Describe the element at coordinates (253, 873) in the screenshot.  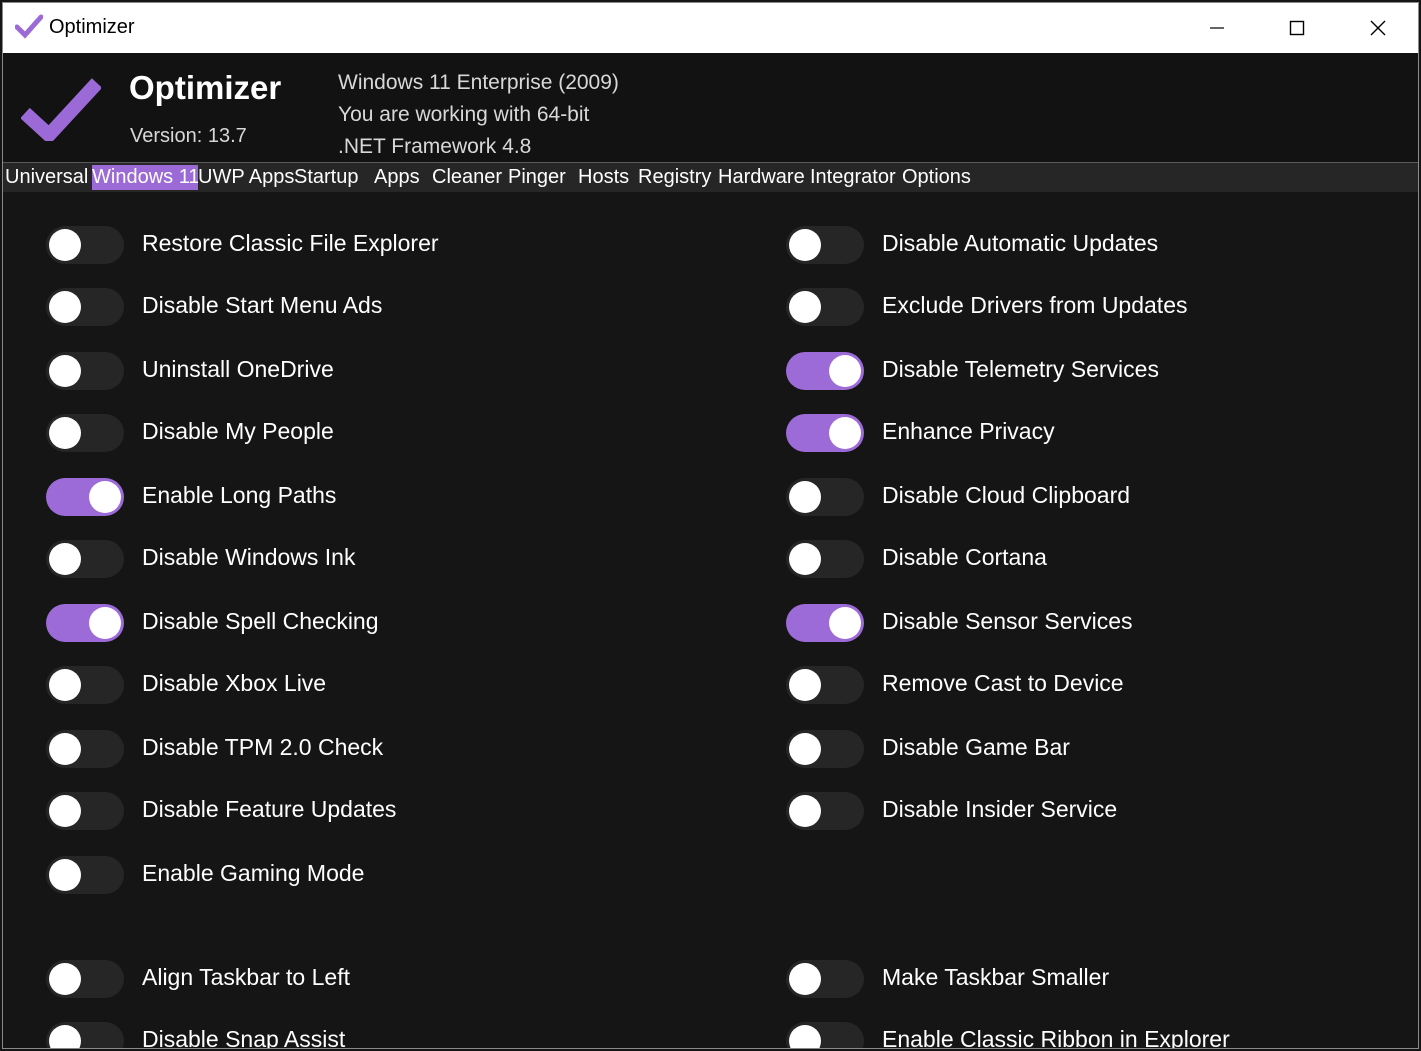
I see `option-label: Enable Gaming Mode` at that location.